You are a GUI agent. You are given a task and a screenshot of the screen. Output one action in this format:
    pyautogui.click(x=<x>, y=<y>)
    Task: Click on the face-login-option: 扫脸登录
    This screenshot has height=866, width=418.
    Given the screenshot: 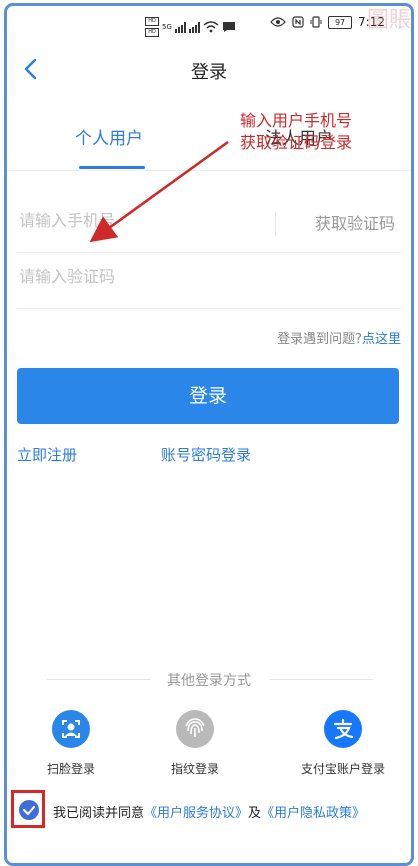 What is the action you would take?
    pyautogui.click(x=71, y=743)
    